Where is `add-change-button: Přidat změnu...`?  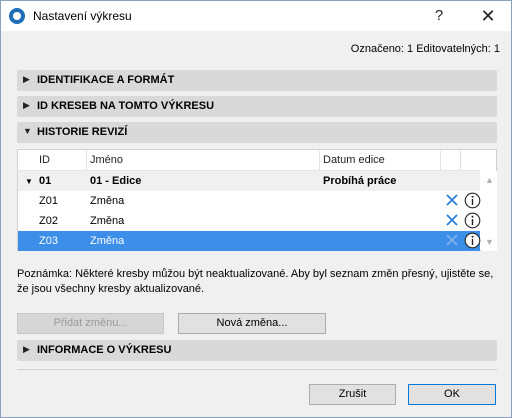
add-change-button: Přidat změnu... is located at coordinates (90, 323).